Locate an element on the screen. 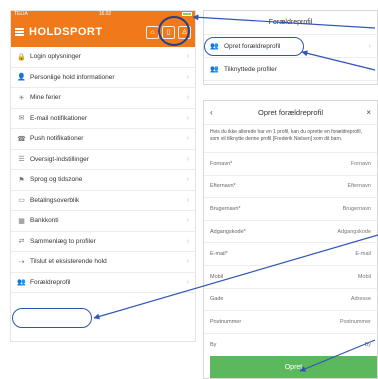  menu-item-10: ⇢ Tilslut et eksisterende hold › is located at coordinates (103, 262).